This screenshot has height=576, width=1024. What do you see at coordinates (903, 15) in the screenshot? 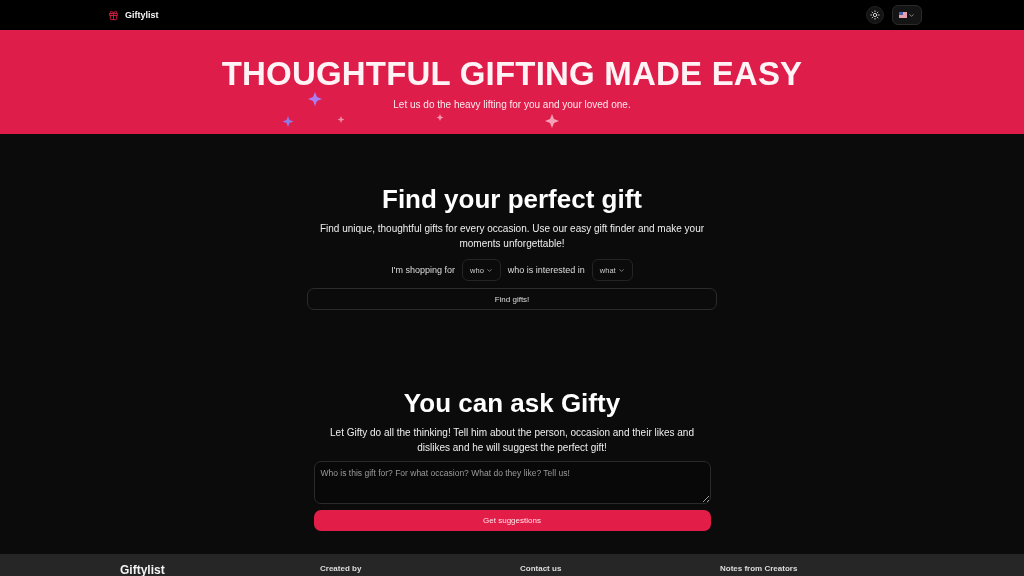
I see `flag-icon` at bounding box center [903, 15].